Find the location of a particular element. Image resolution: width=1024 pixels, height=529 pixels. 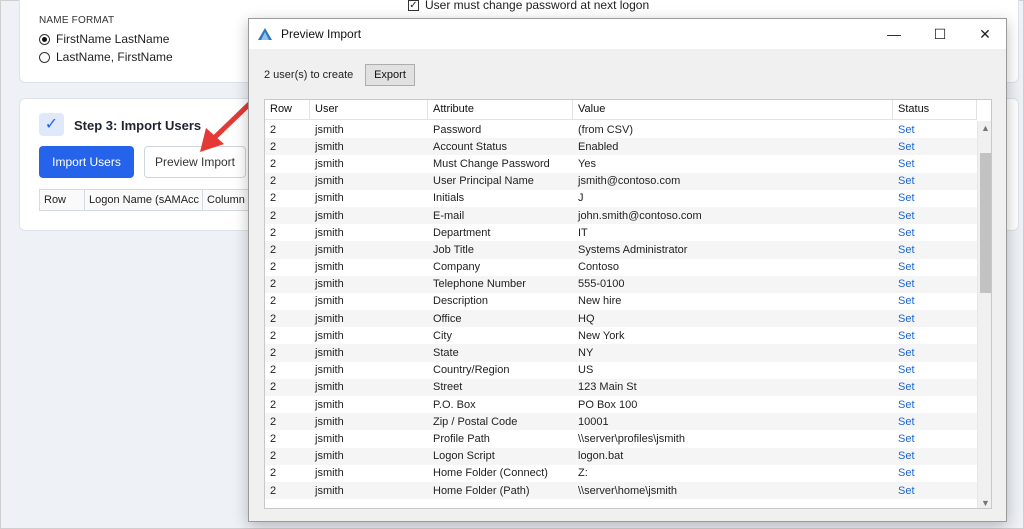

cell-value: jsmith@contoso.com is located at coordinates (629, 181).